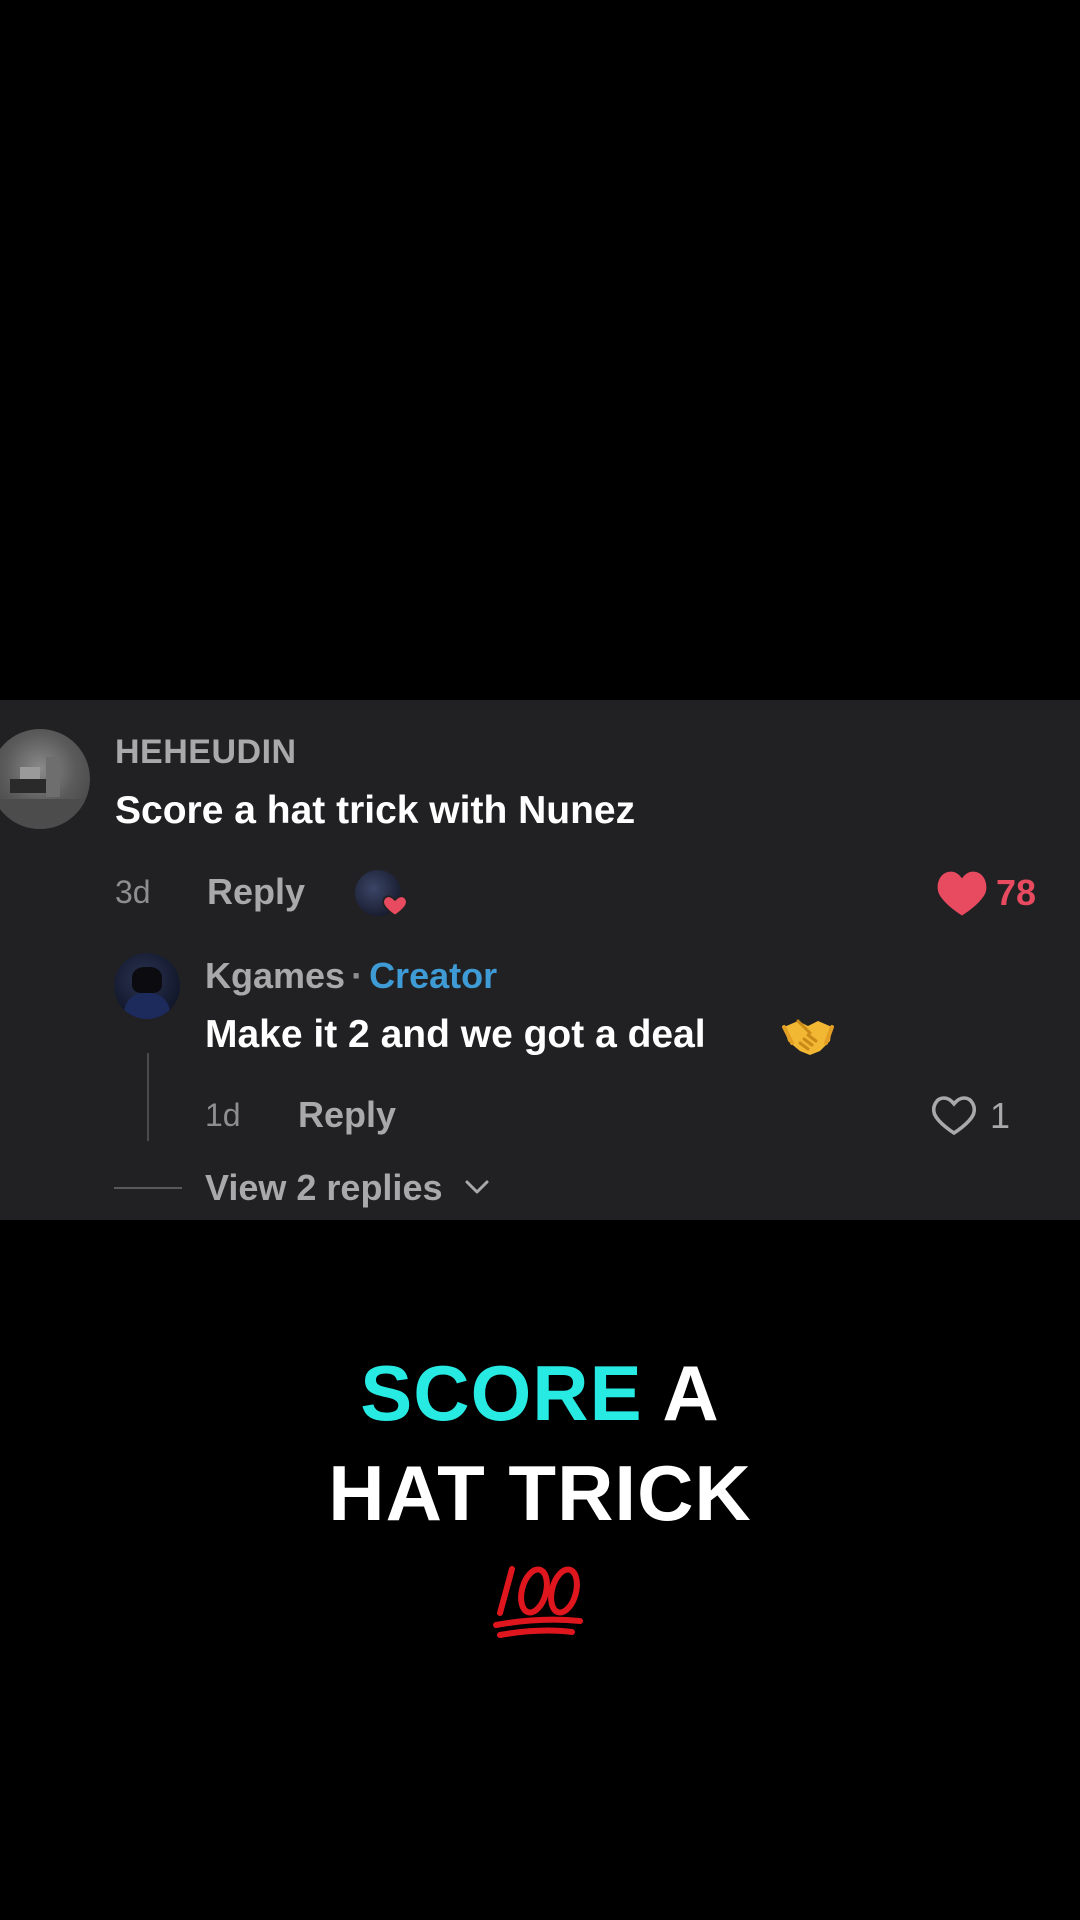 The height and width of the screenshot is (1920, 1080). I want to click on reply-like-count: 1, so click(1000, 1115).